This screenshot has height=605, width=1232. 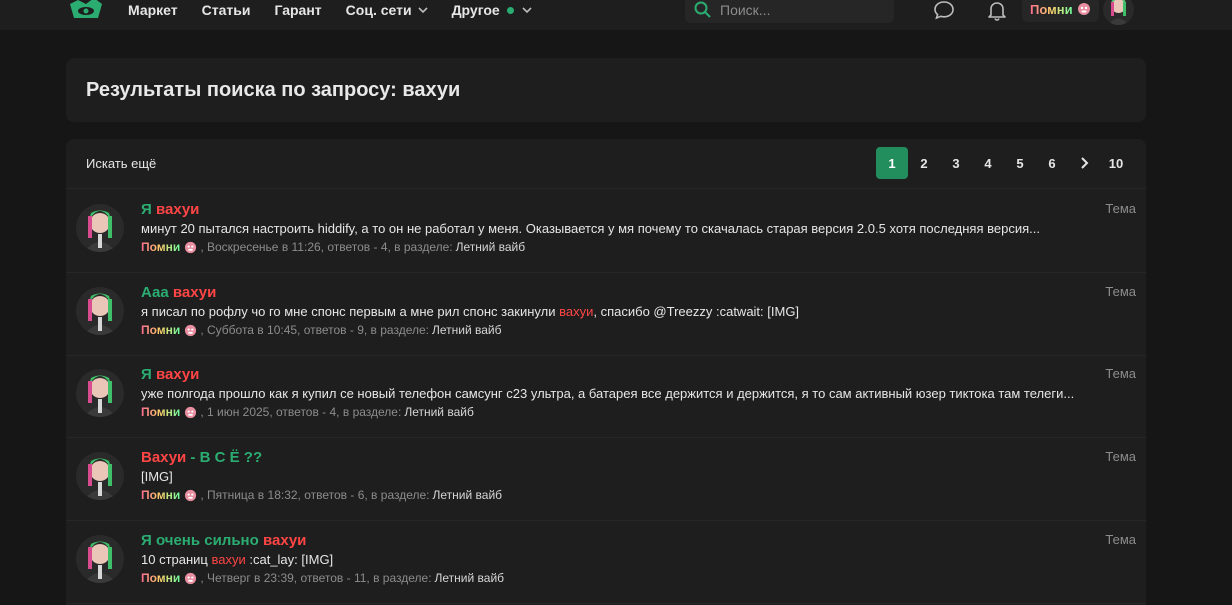 I want to click on nav-social-label: Соц. сети, so click(x=378, y=10).